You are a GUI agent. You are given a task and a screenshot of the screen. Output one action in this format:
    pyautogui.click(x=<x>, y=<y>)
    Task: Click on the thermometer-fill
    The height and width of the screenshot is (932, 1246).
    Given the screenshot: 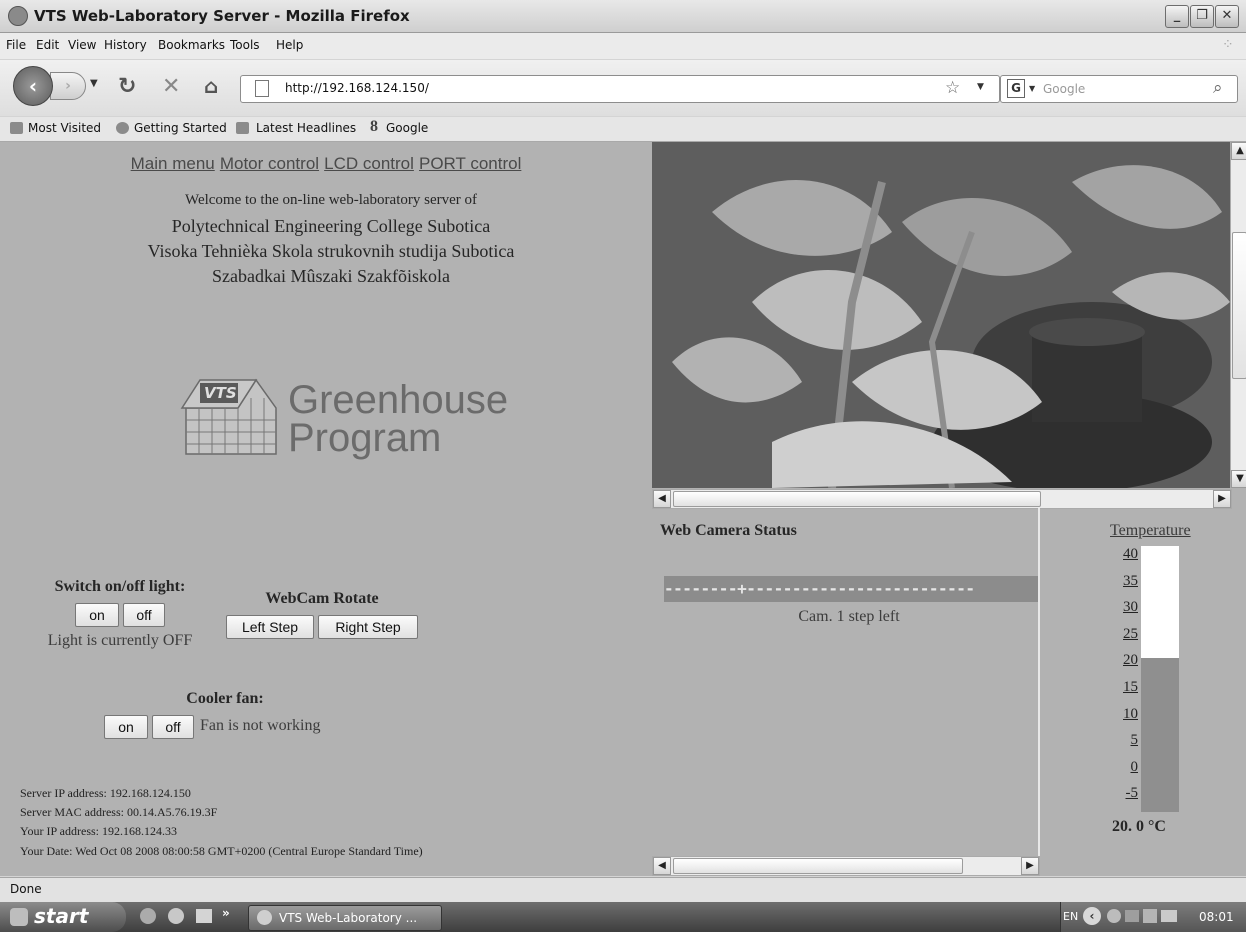 What is the action you would take?
    pyautogui.click(x=1160, y=735)
    